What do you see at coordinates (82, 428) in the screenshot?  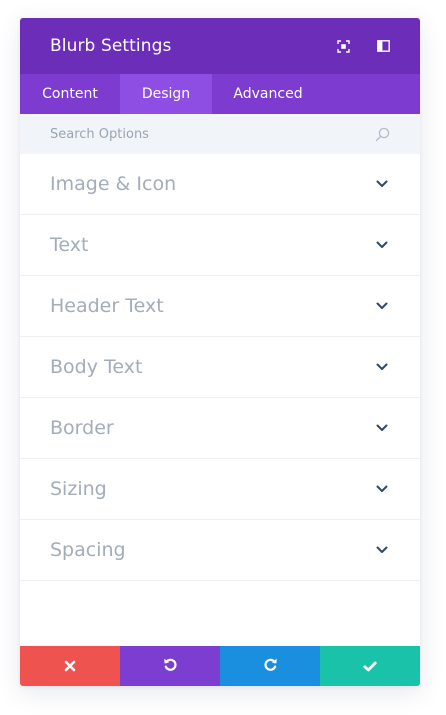 I see `section-label: Border` at bounding box center [82, 428].